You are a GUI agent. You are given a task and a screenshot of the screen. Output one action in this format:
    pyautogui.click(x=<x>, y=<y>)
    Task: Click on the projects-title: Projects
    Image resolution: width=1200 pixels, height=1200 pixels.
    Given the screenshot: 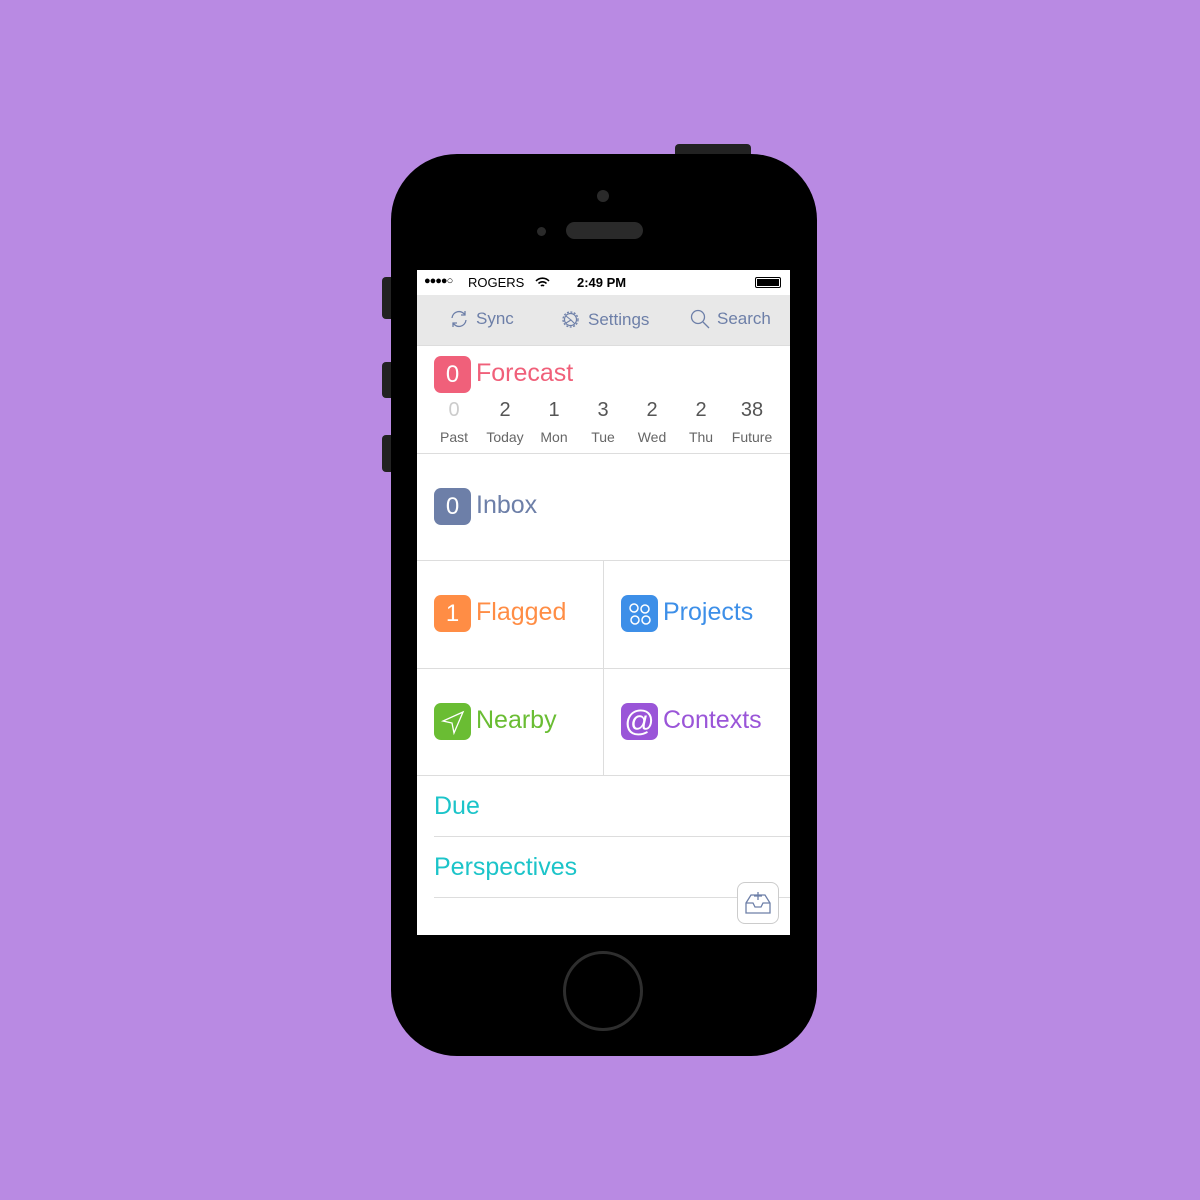 What is the action you would take?
    pyautogui.click(x=708, y=612)
    